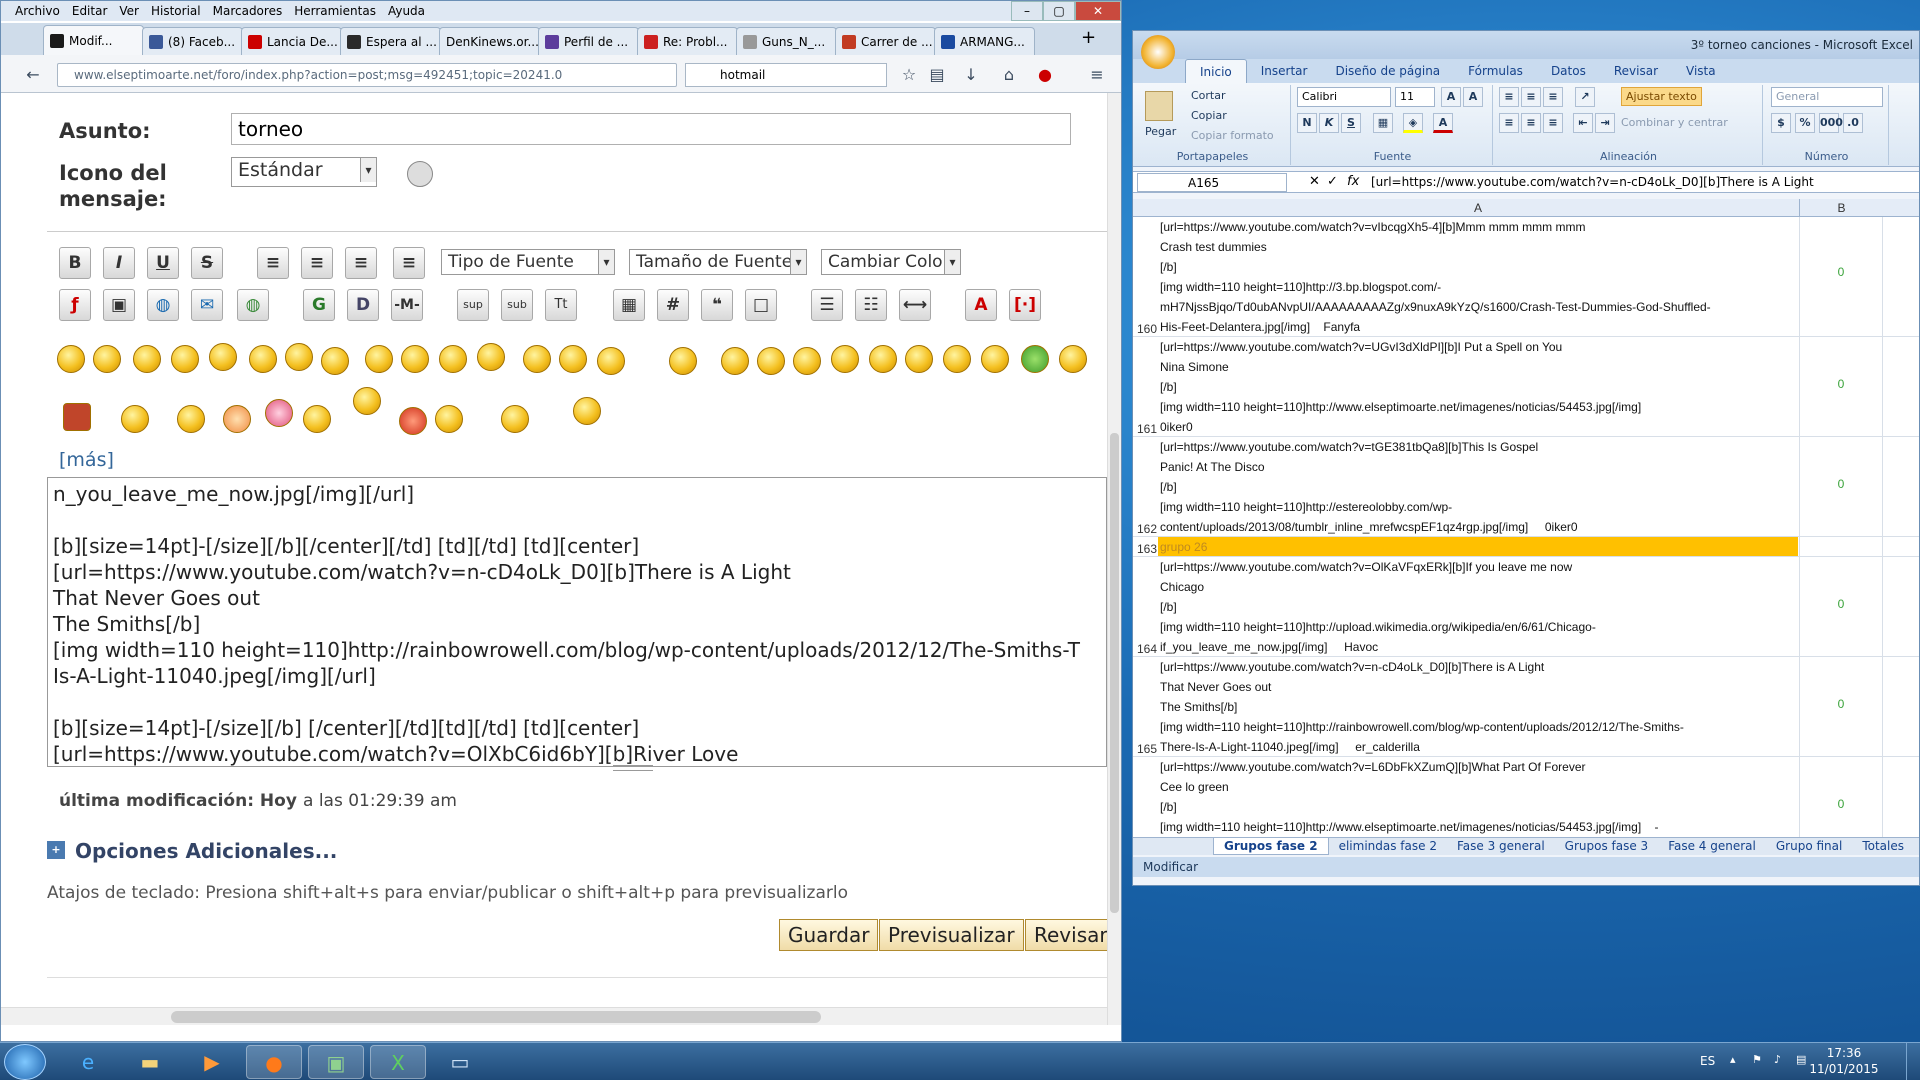 Image resolution: width=1920 pixels, height=1080 pixels. I want to click on superscript-button: sup, so click(473, 305).